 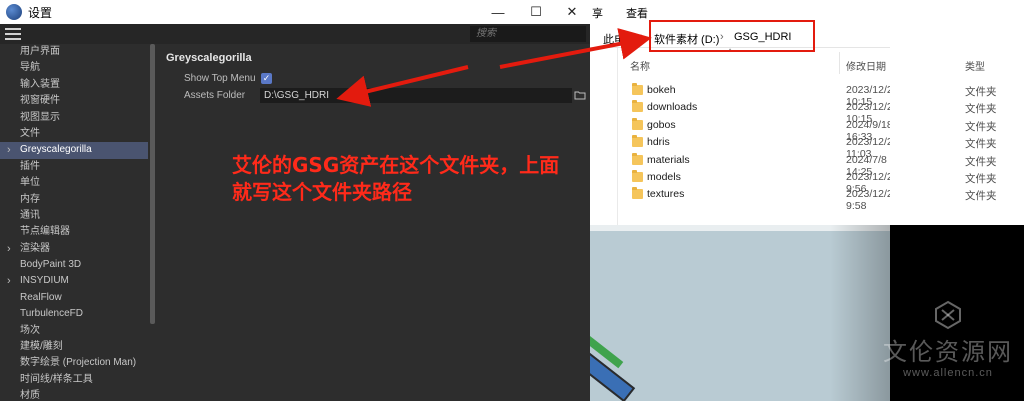 What do you see at coordinates (74, 363) in the screenshot?
I see `sidebar-item: 数字绘景 (Projection Man)` at bounding box center [74, 363].